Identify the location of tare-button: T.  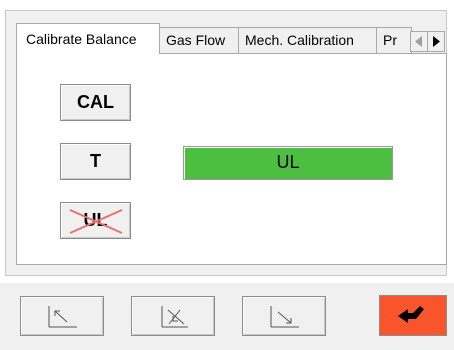
(95, 161).